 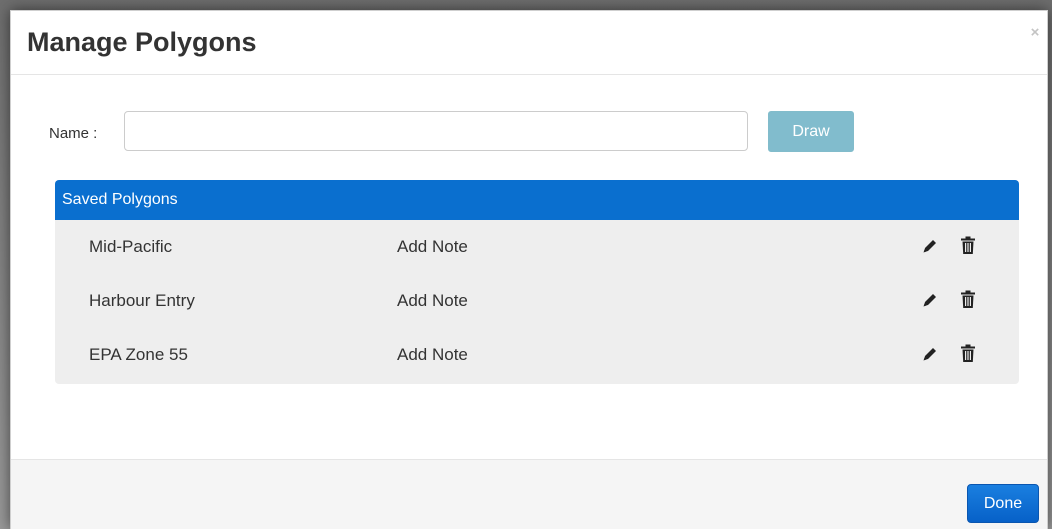 What do you see at coordinates (138, 355) in the screenshot?
I see `polygon-name: EPA Zone 55` at bounding box center [138, 355].